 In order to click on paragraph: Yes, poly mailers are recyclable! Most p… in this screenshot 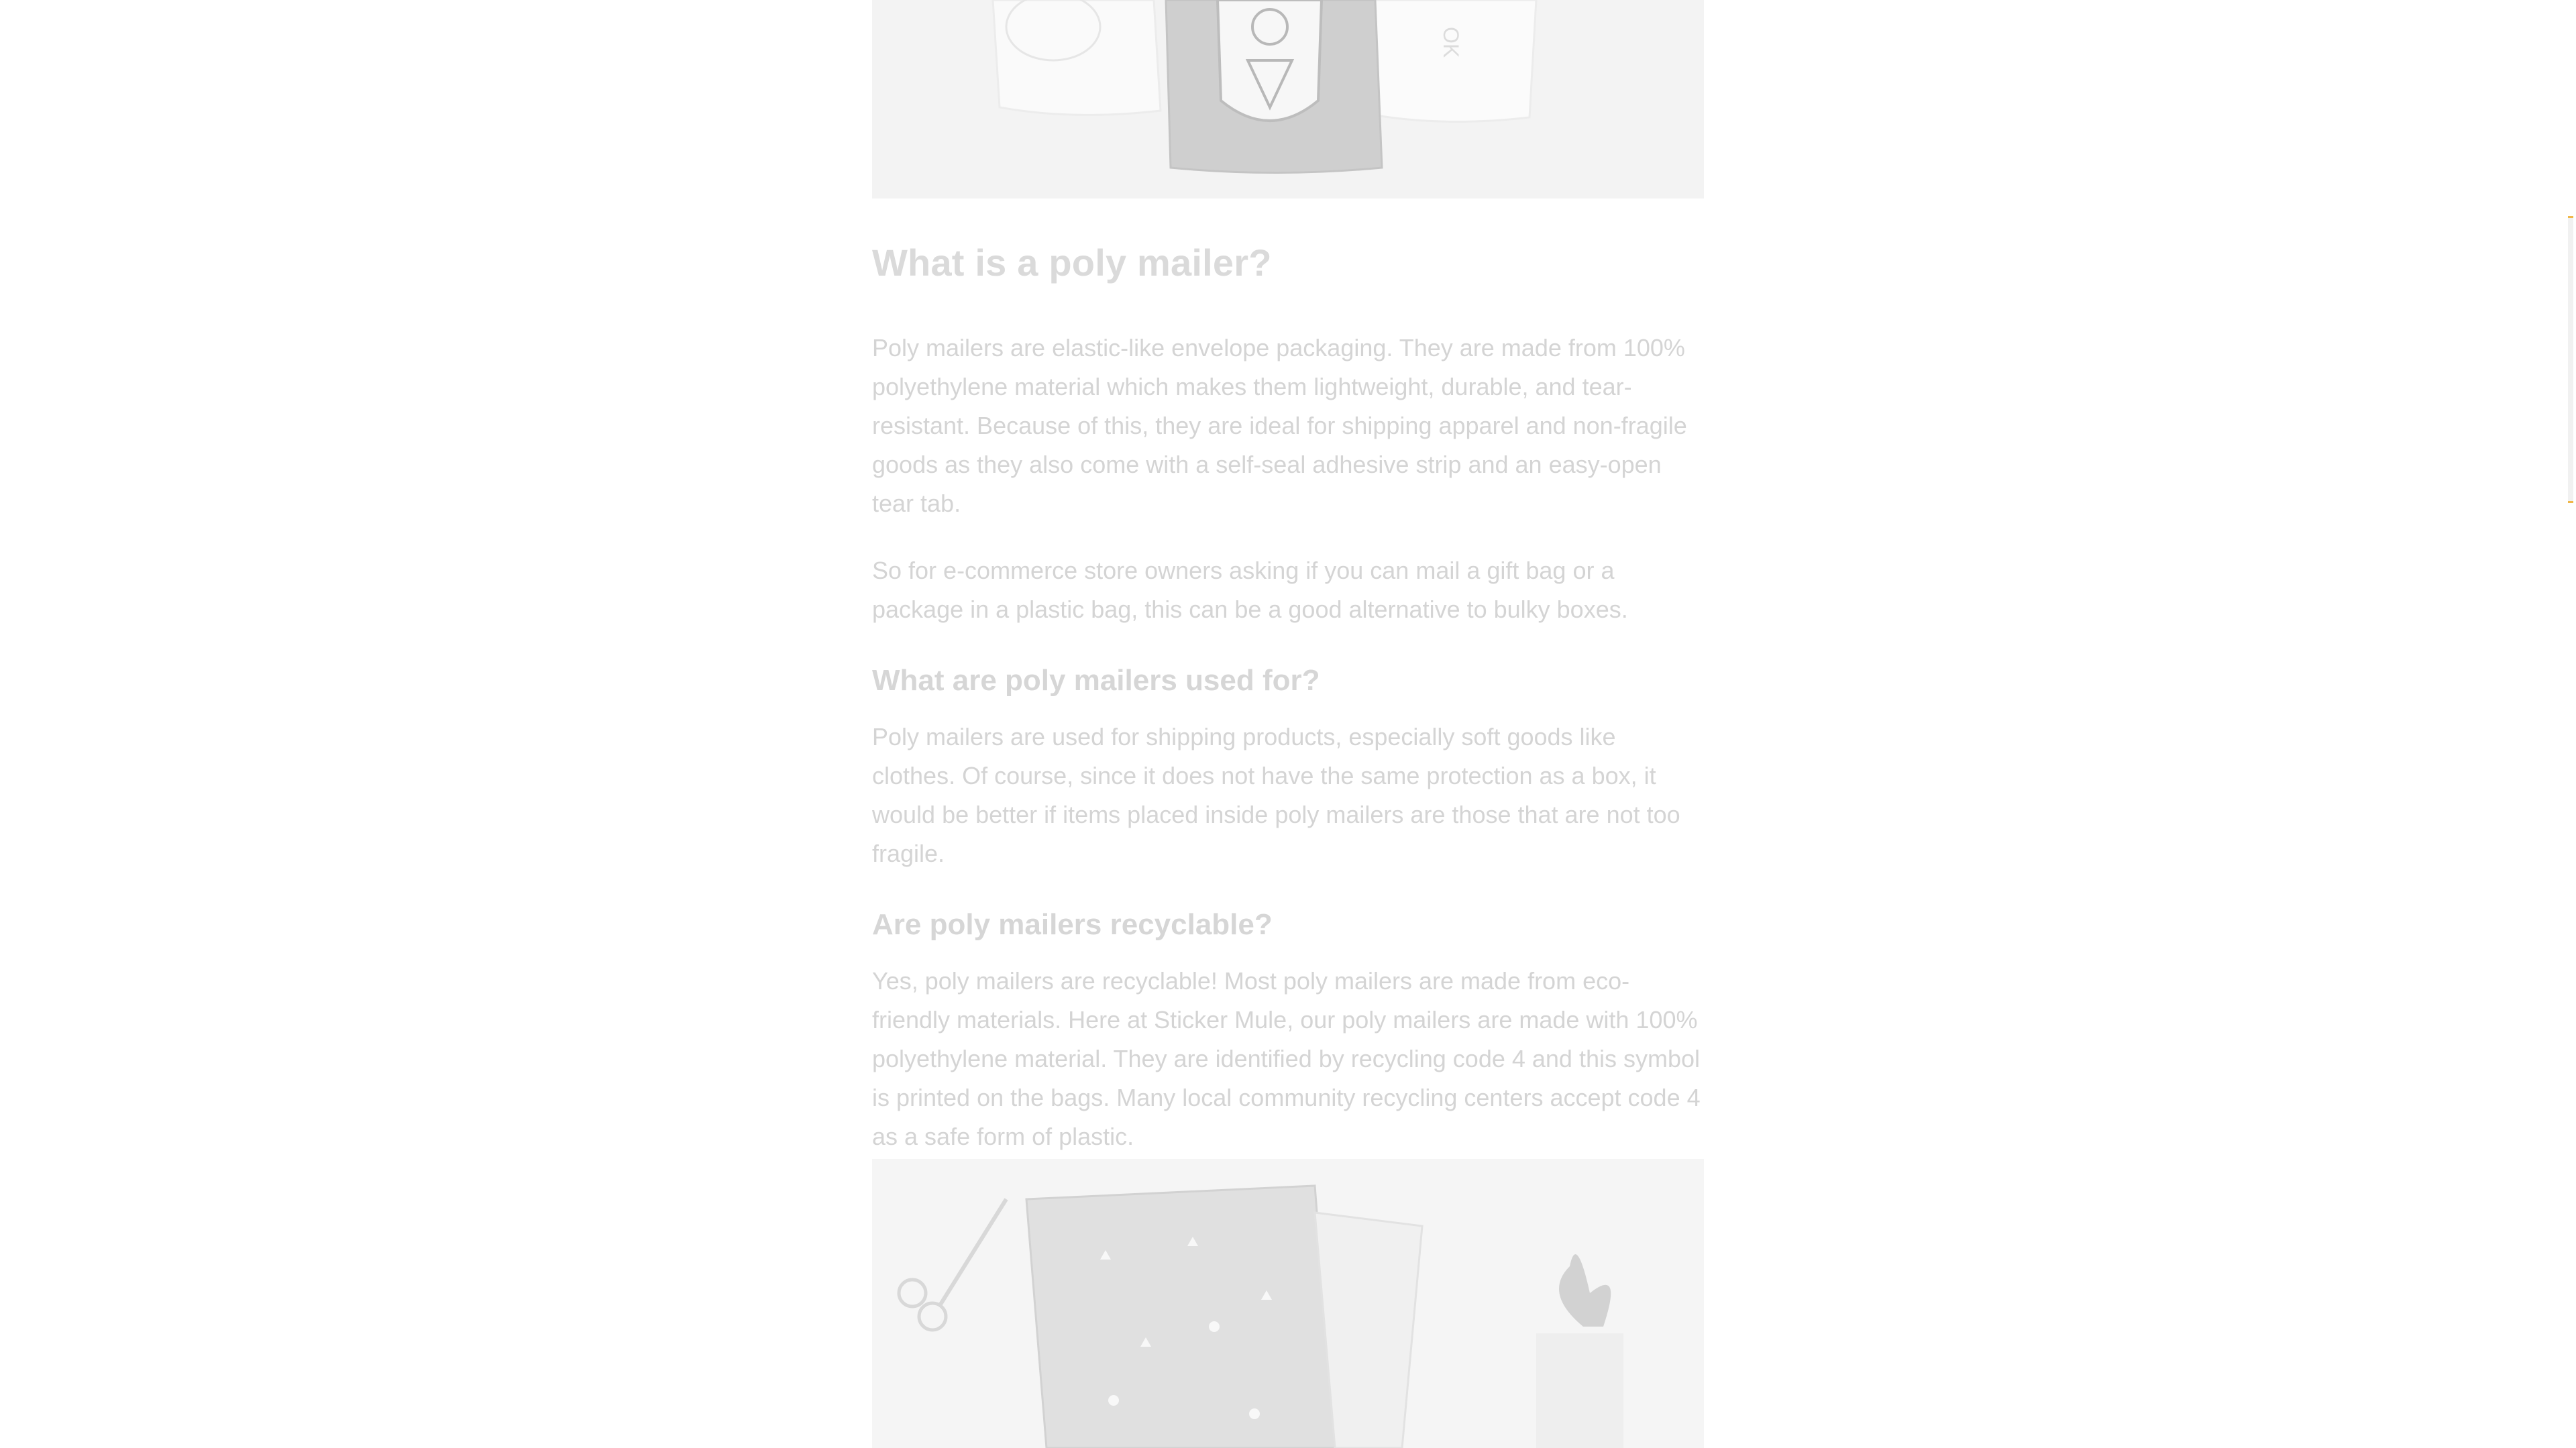, I will do `click(1286, 1058)`.